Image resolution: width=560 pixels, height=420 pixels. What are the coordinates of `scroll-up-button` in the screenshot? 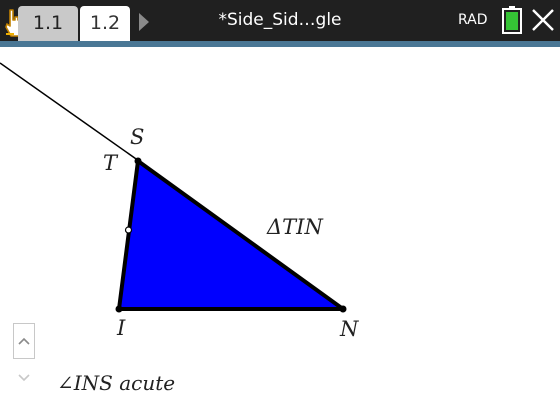 It's located at (24, 341).